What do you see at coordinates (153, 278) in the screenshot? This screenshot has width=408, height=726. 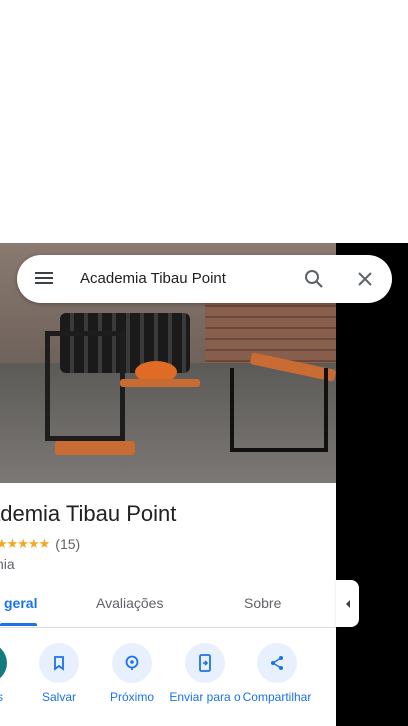 I see `search-input: Academia Tibau Point` at bounding box center [153, 278].